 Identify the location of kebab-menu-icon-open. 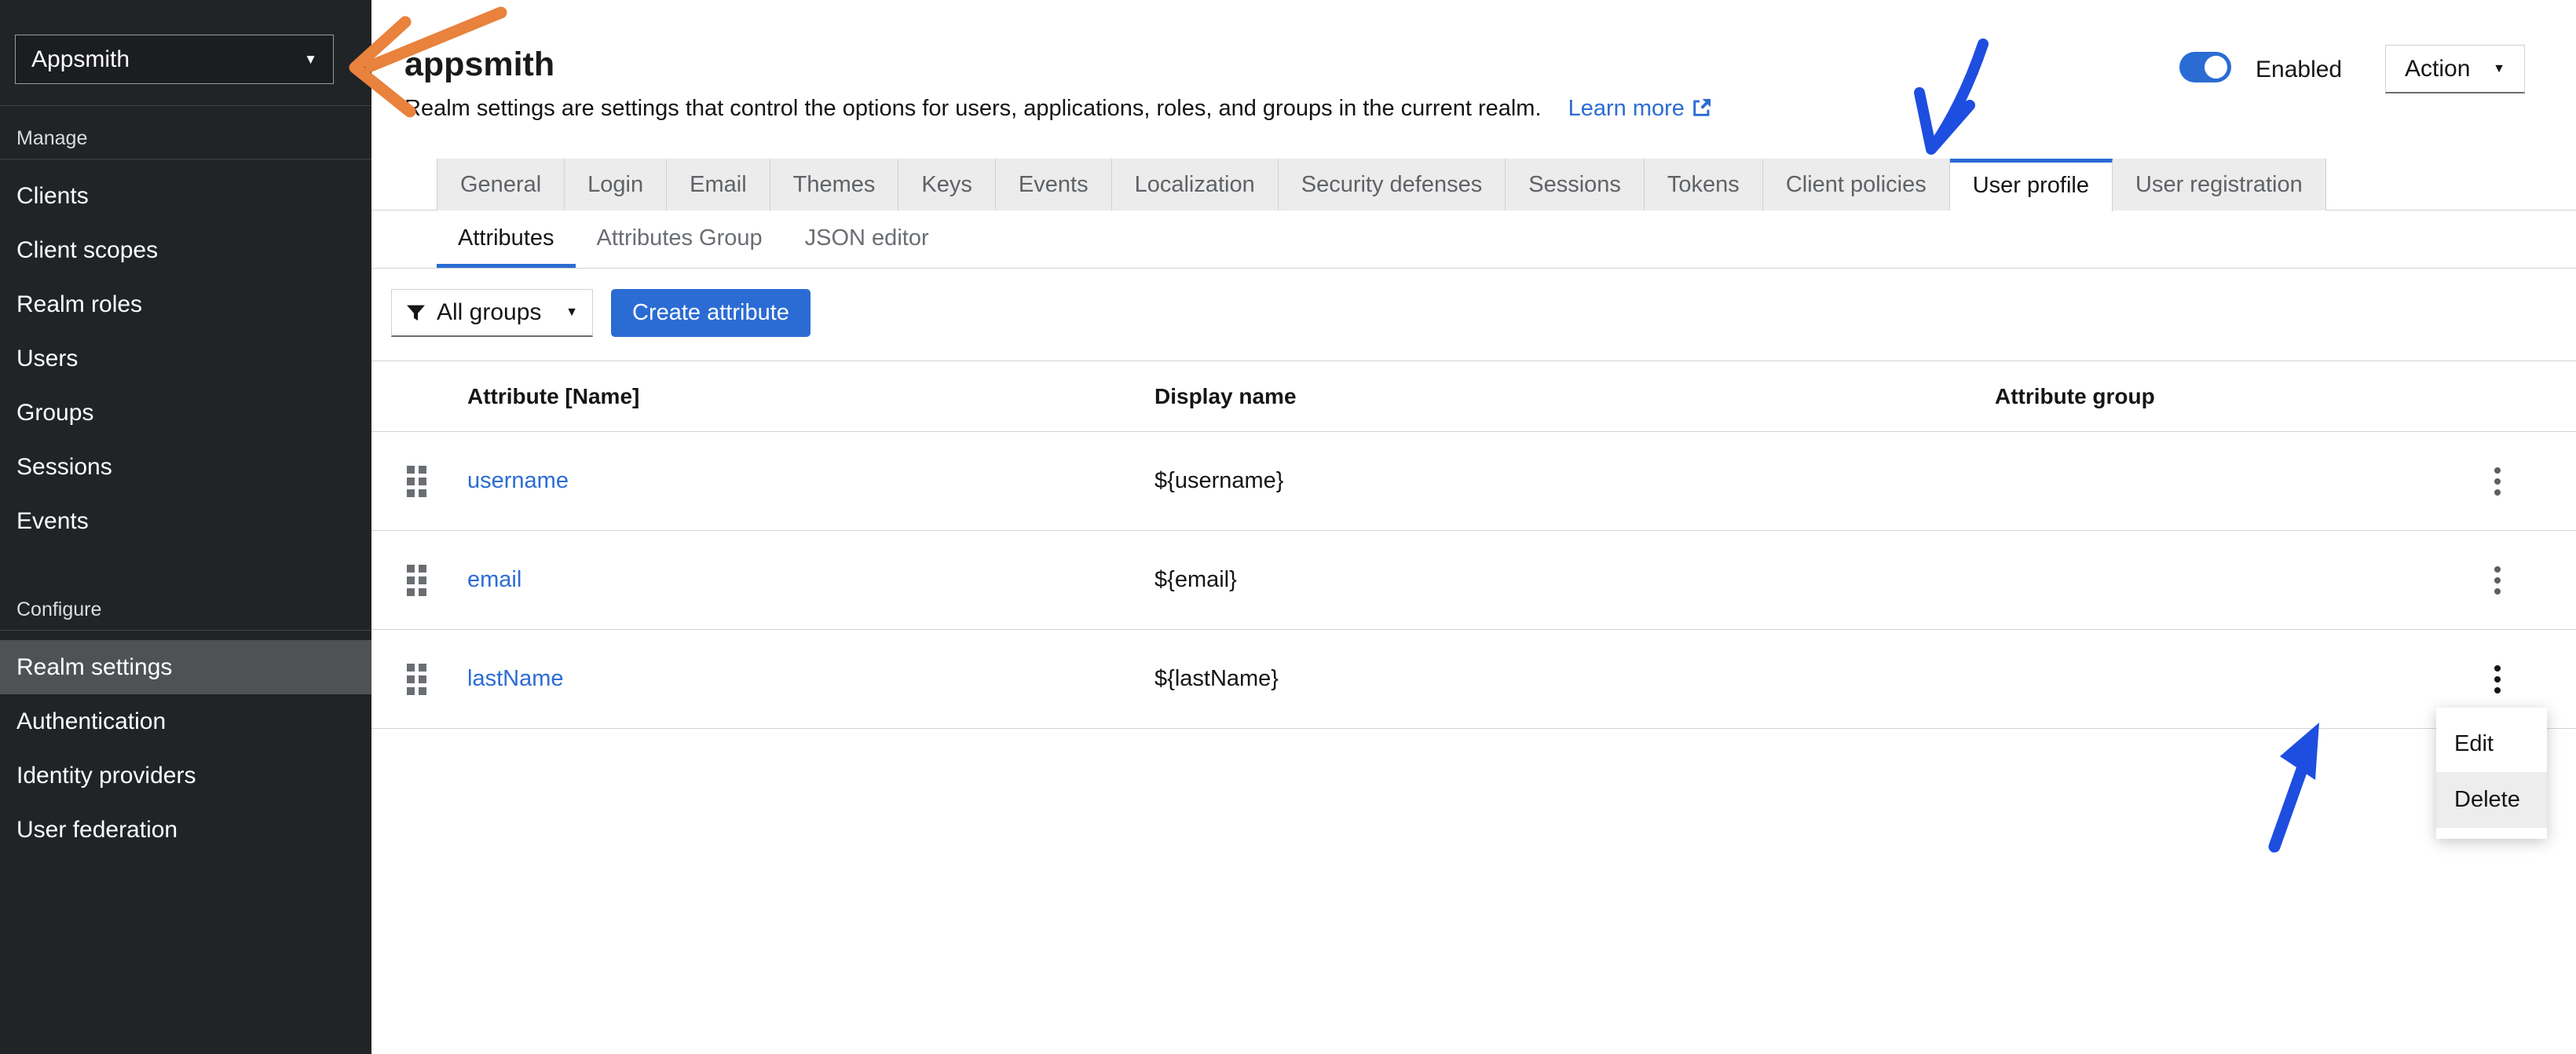
(2497, 679).